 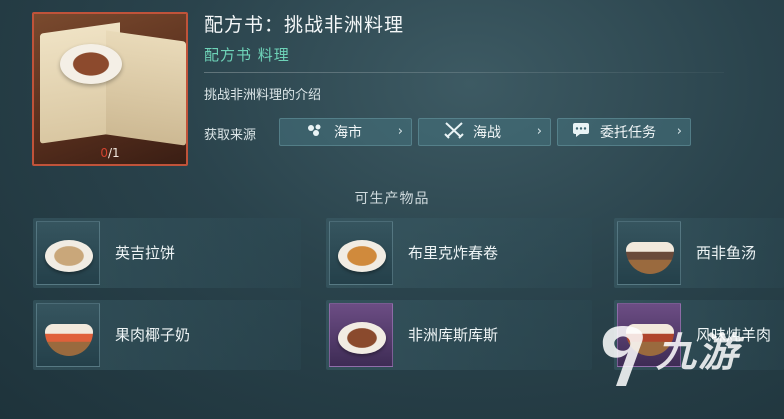 What do you see at coordinates (622, 356) in the screenshot?
I see `nine-game-logo-icon` at bounding box center [622, 356].